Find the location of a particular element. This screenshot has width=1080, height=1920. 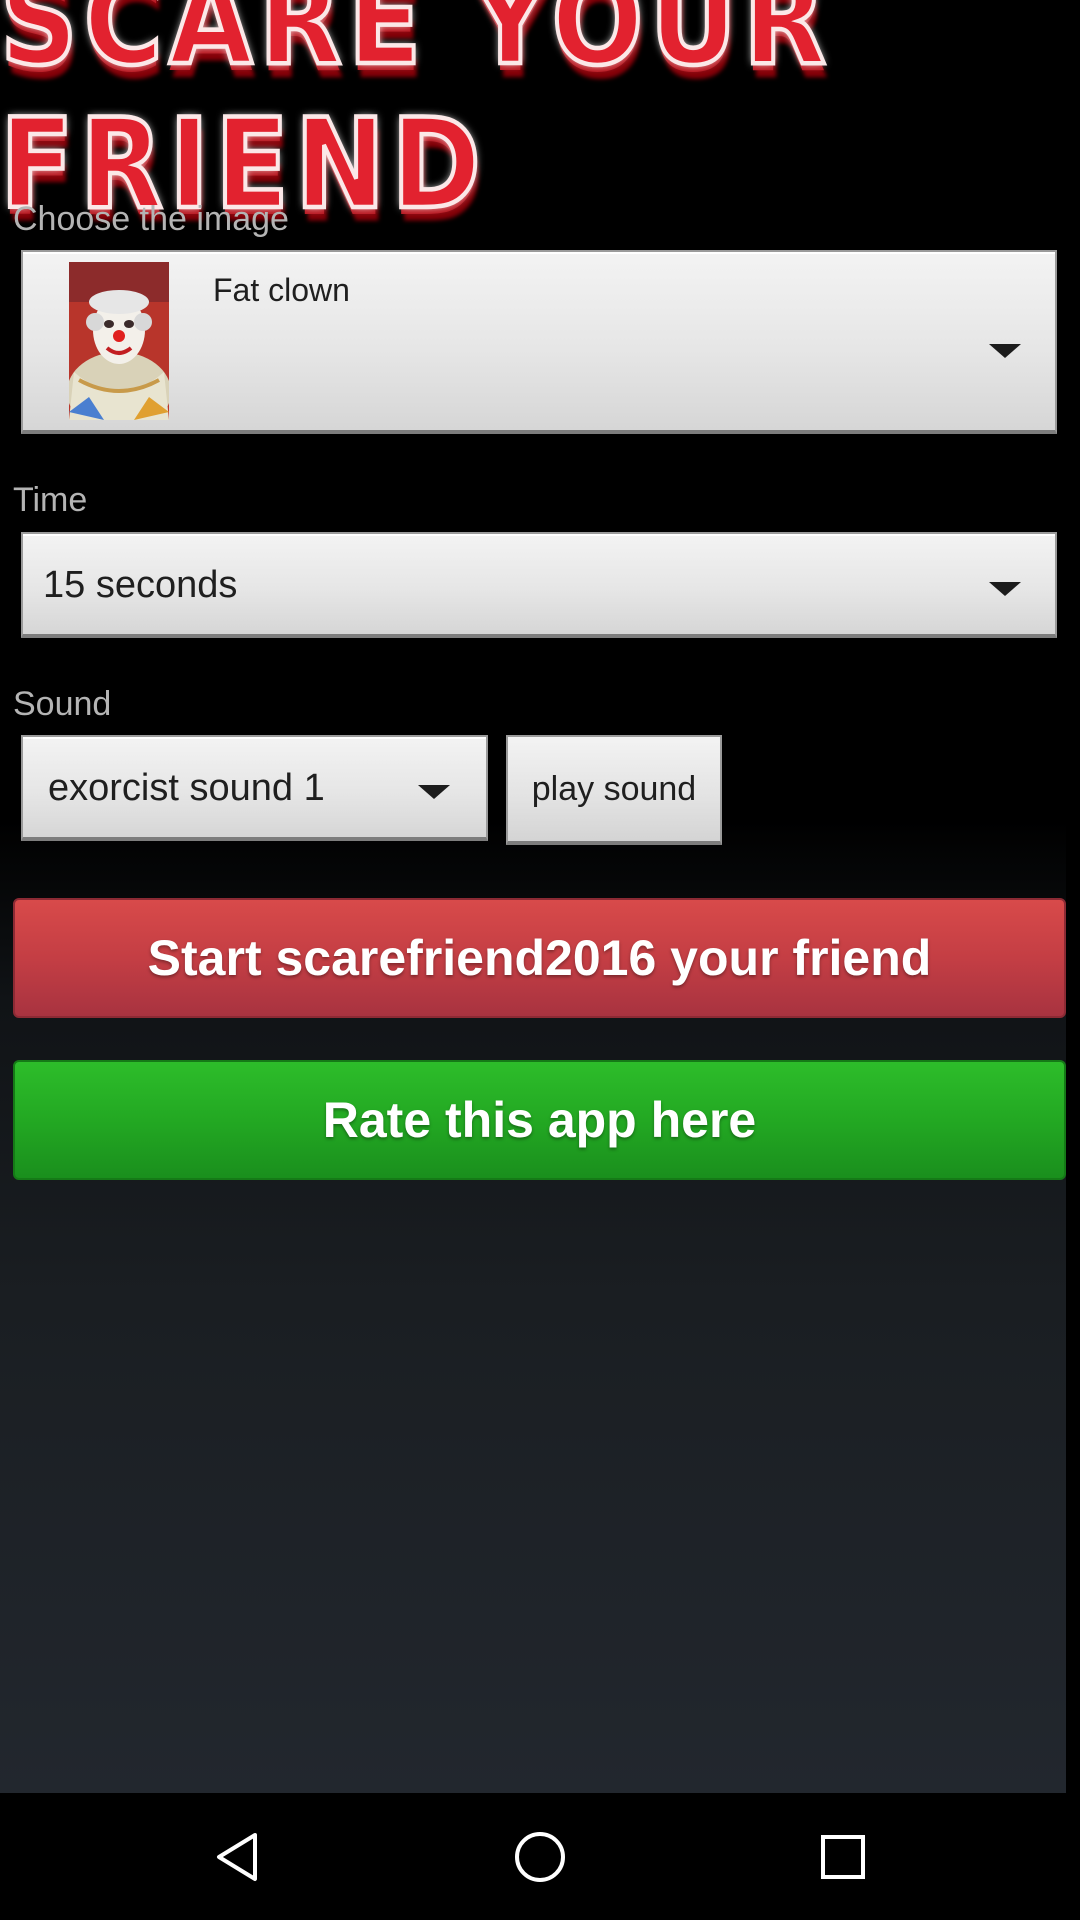

recents-button is located at coordinates (843, 1856).